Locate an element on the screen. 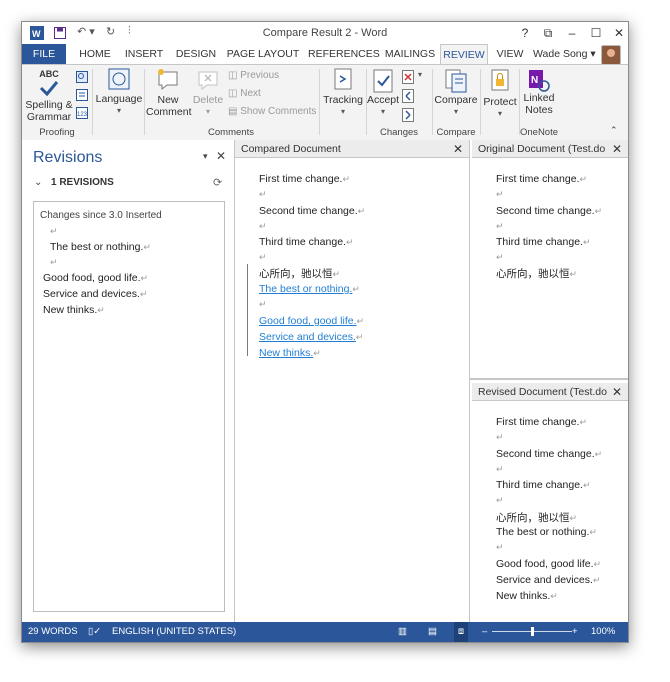 This screenshot has height=682, width=670. tab-review: REVIEW is located at coordinates (464, 55).